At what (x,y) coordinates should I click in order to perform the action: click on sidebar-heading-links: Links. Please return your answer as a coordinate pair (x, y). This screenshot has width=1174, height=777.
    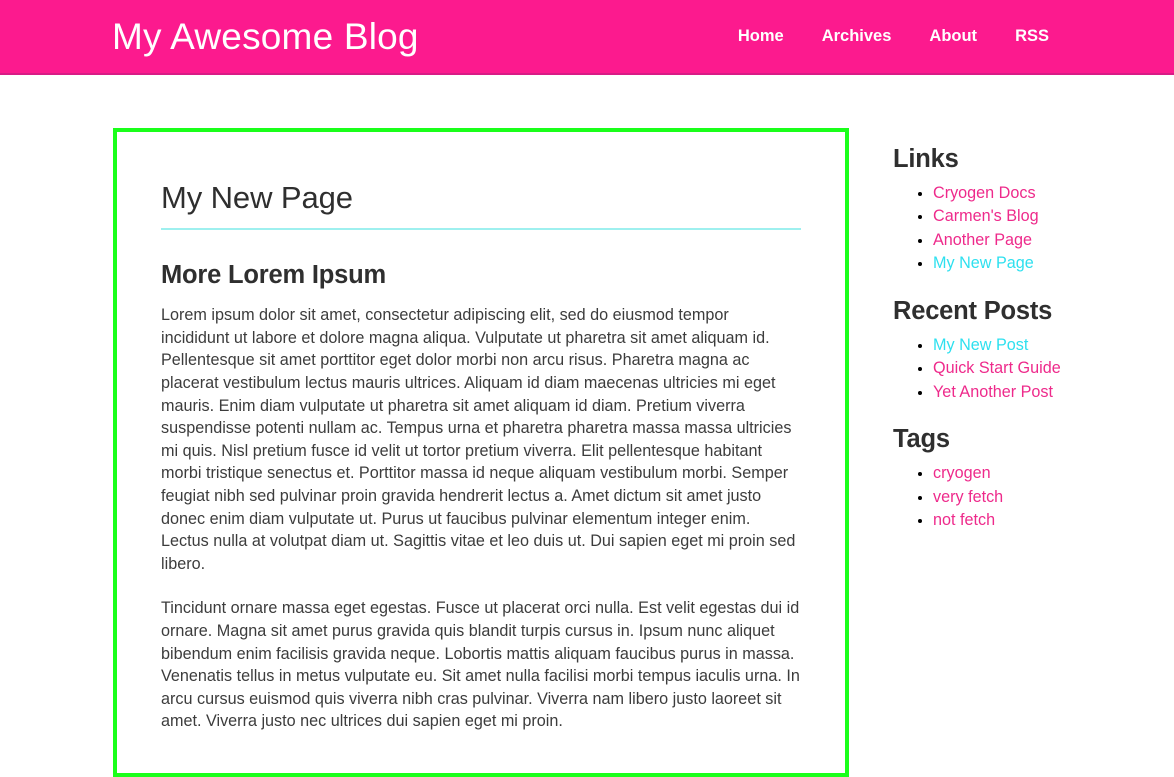
    Looking at the image, I should click on (926, 159).